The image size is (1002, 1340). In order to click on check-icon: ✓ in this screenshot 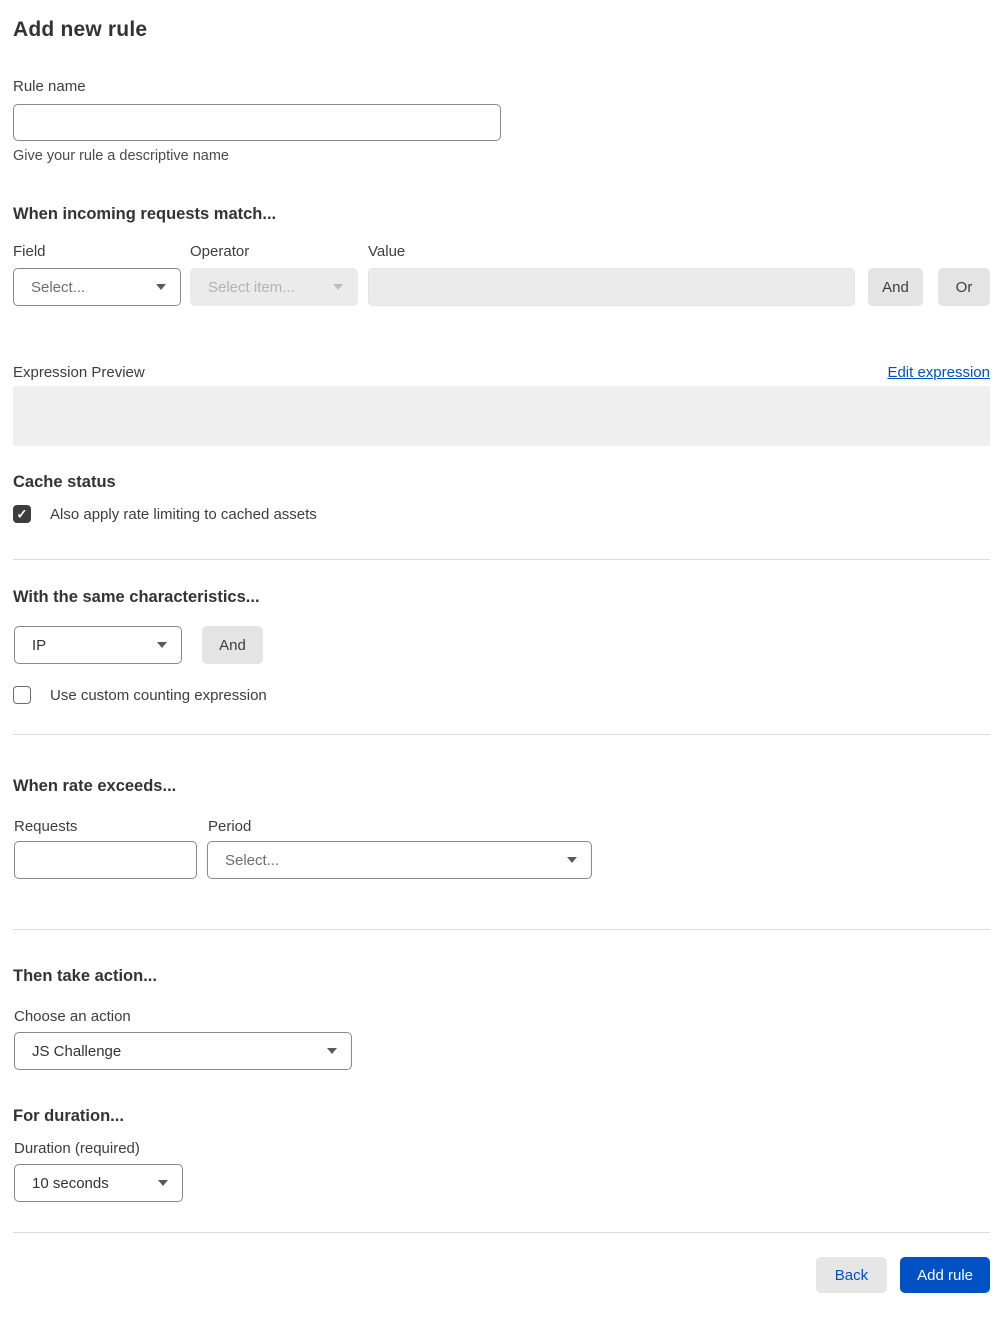, I will do `click(22, 513)`.